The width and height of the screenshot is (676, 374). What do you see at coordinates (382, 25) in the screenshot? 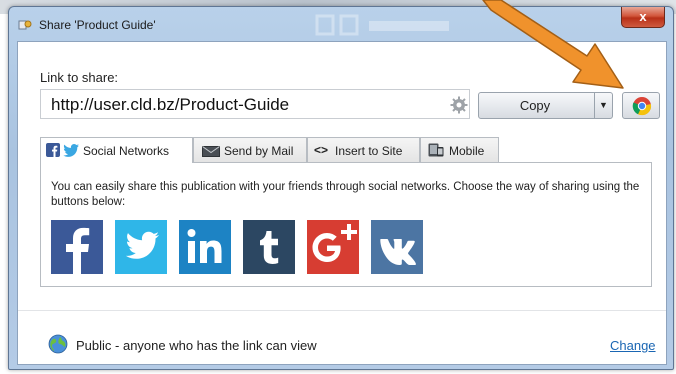
I see `watermark-logo-icon` at bounding box center [382, 25].